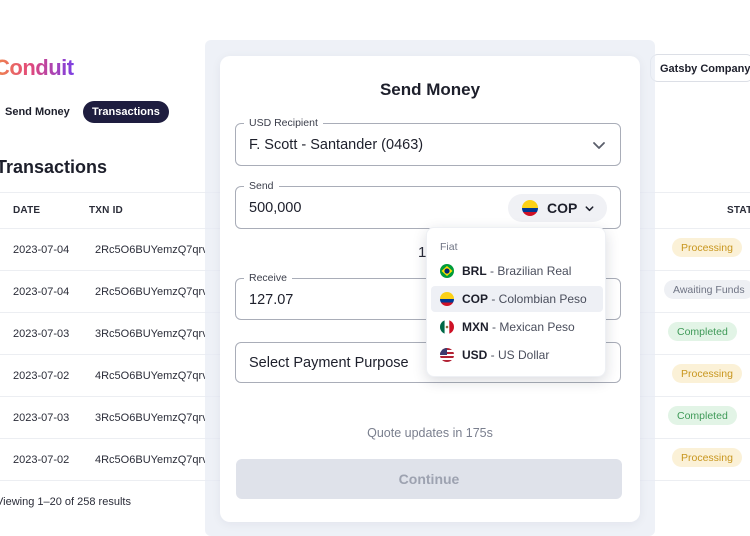 The width and height of the screenshot is (750, 536). Describe the element at coordinates (106, 210) in the screenshot. I see `column-header-txn-id: TXN ID` at that location.